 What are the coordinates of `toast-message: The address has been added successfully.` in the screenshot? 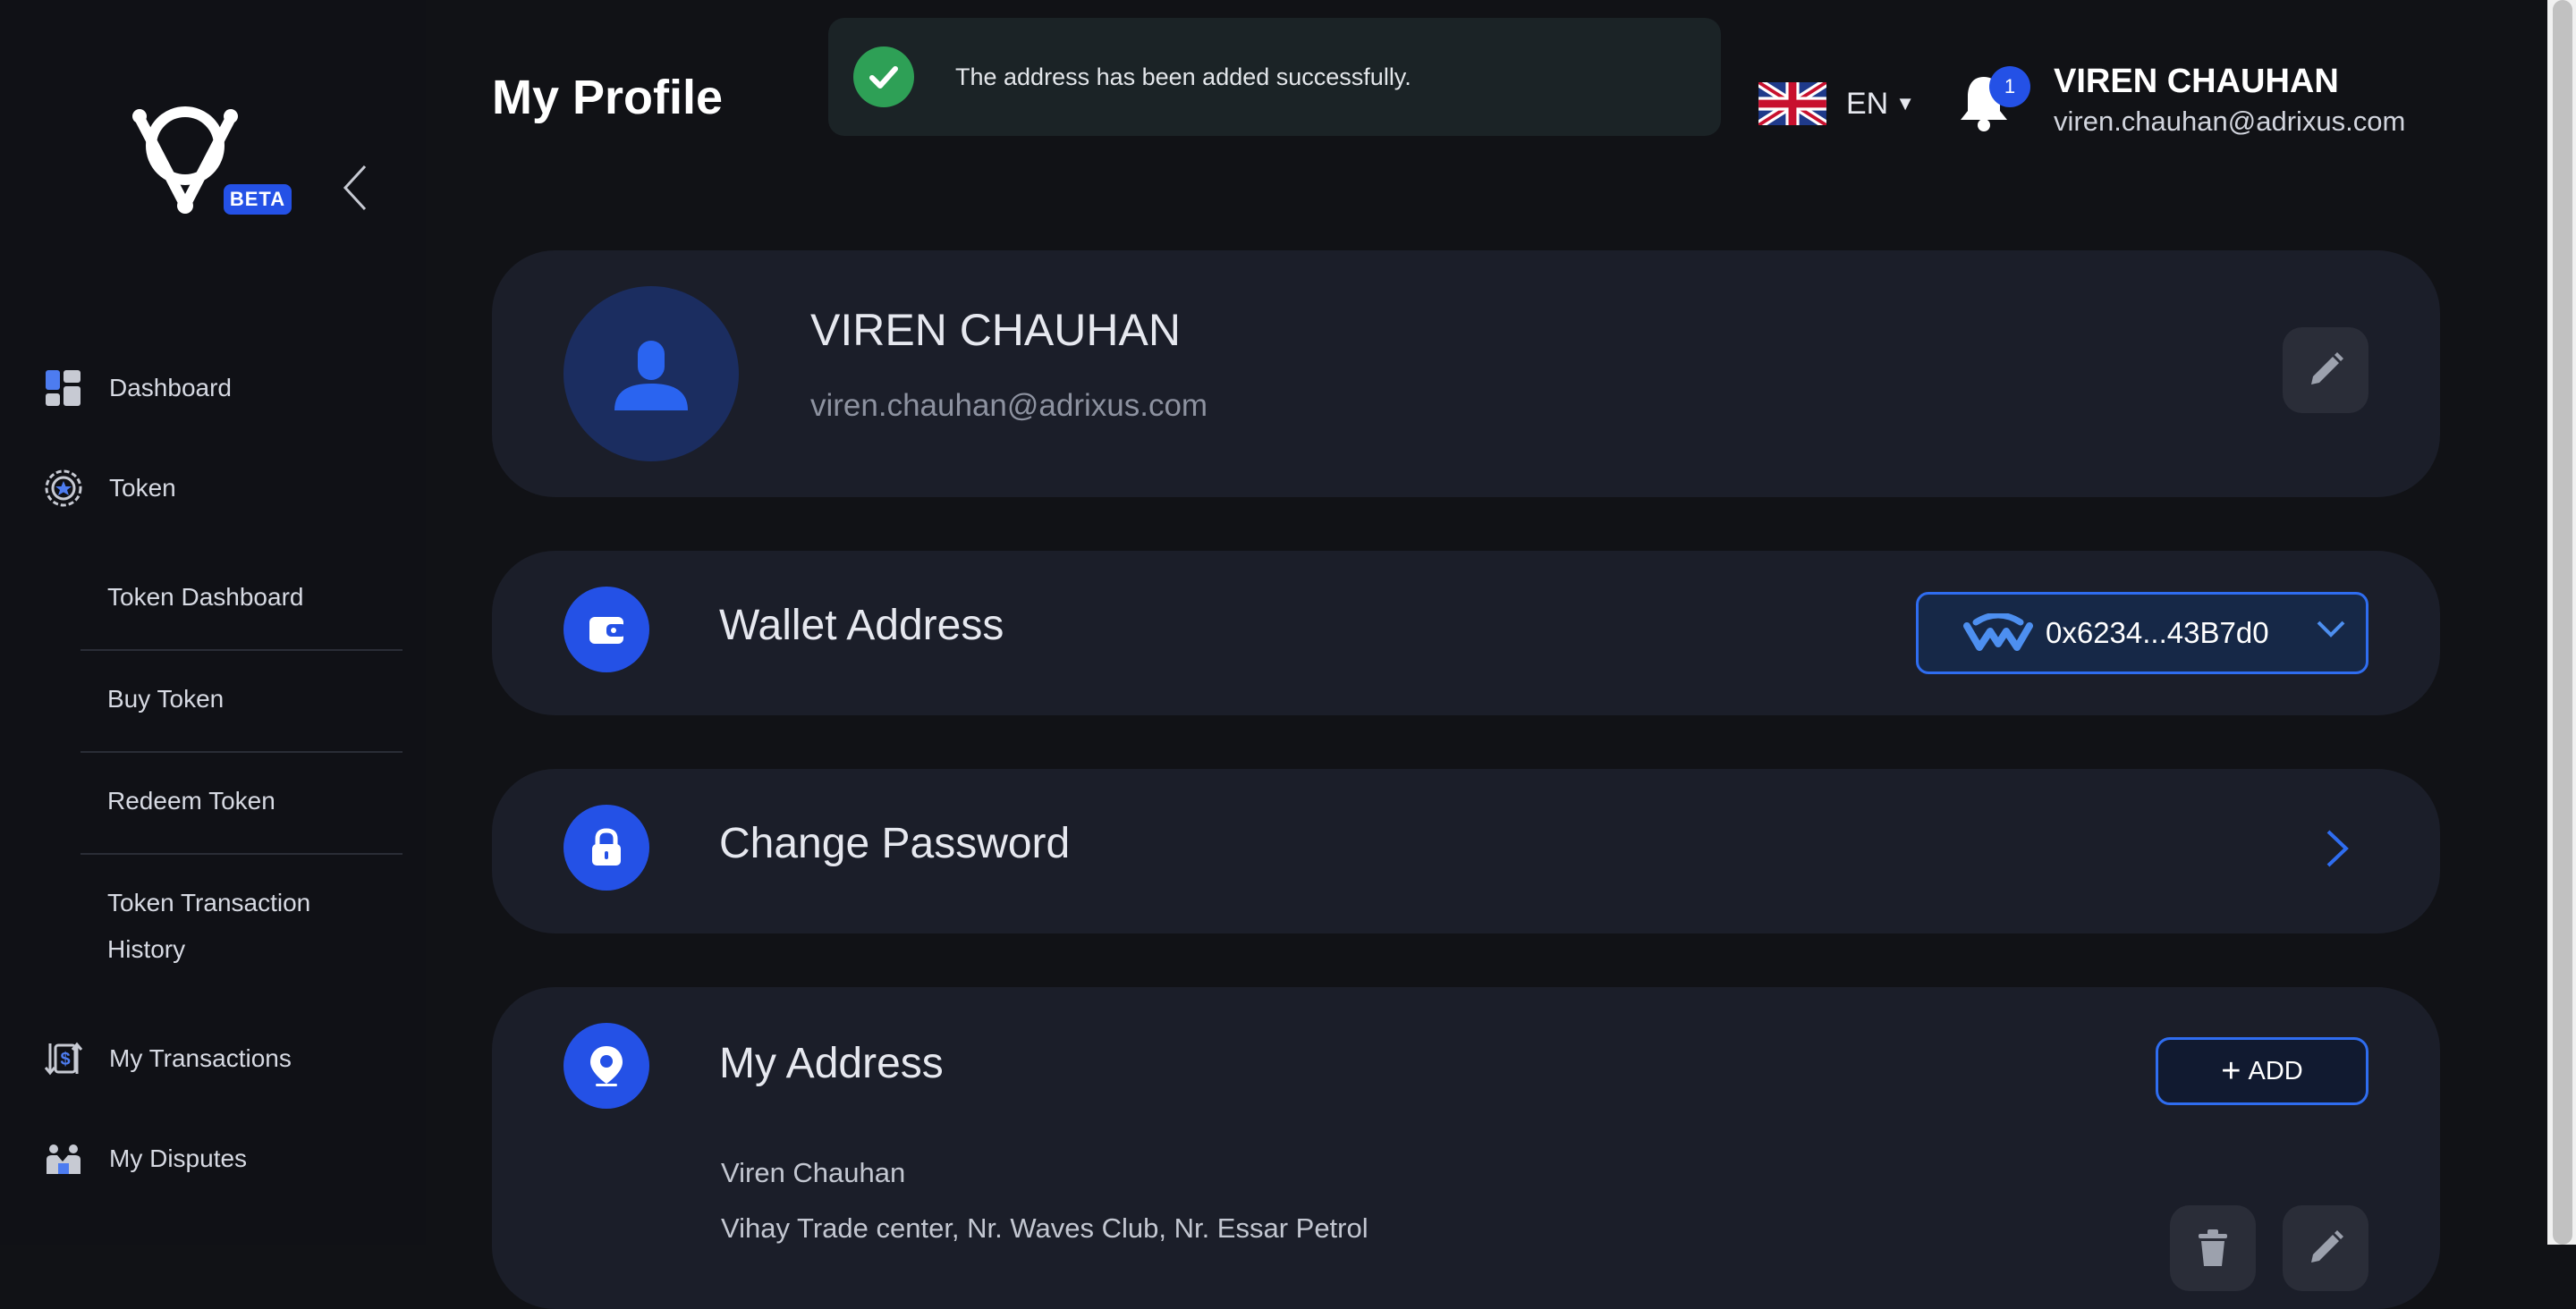 It's located at (1183, 76).